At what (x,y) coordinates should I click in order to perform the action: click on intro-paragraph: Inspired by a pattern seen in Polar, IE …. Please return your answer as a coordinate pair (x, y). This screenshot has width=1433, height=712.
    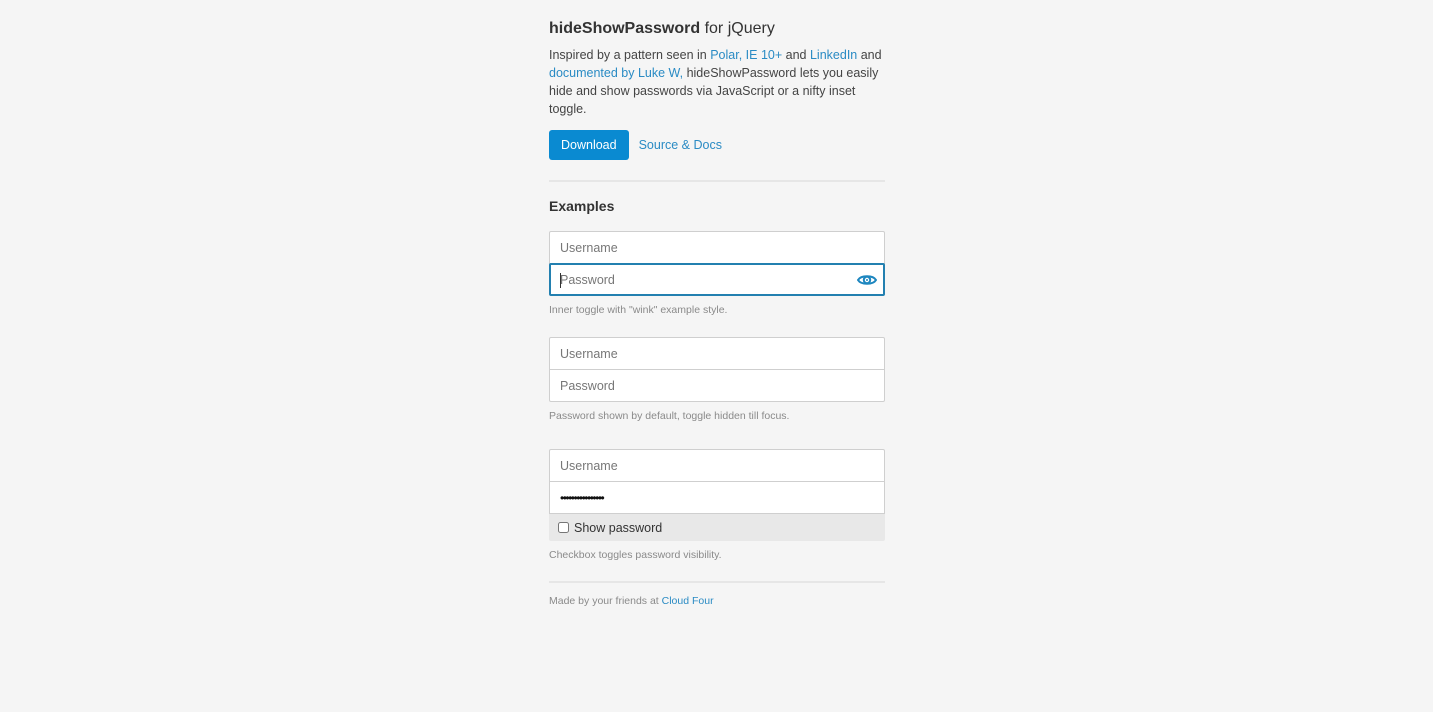
    Looking at the image, I should click on (717, 82).